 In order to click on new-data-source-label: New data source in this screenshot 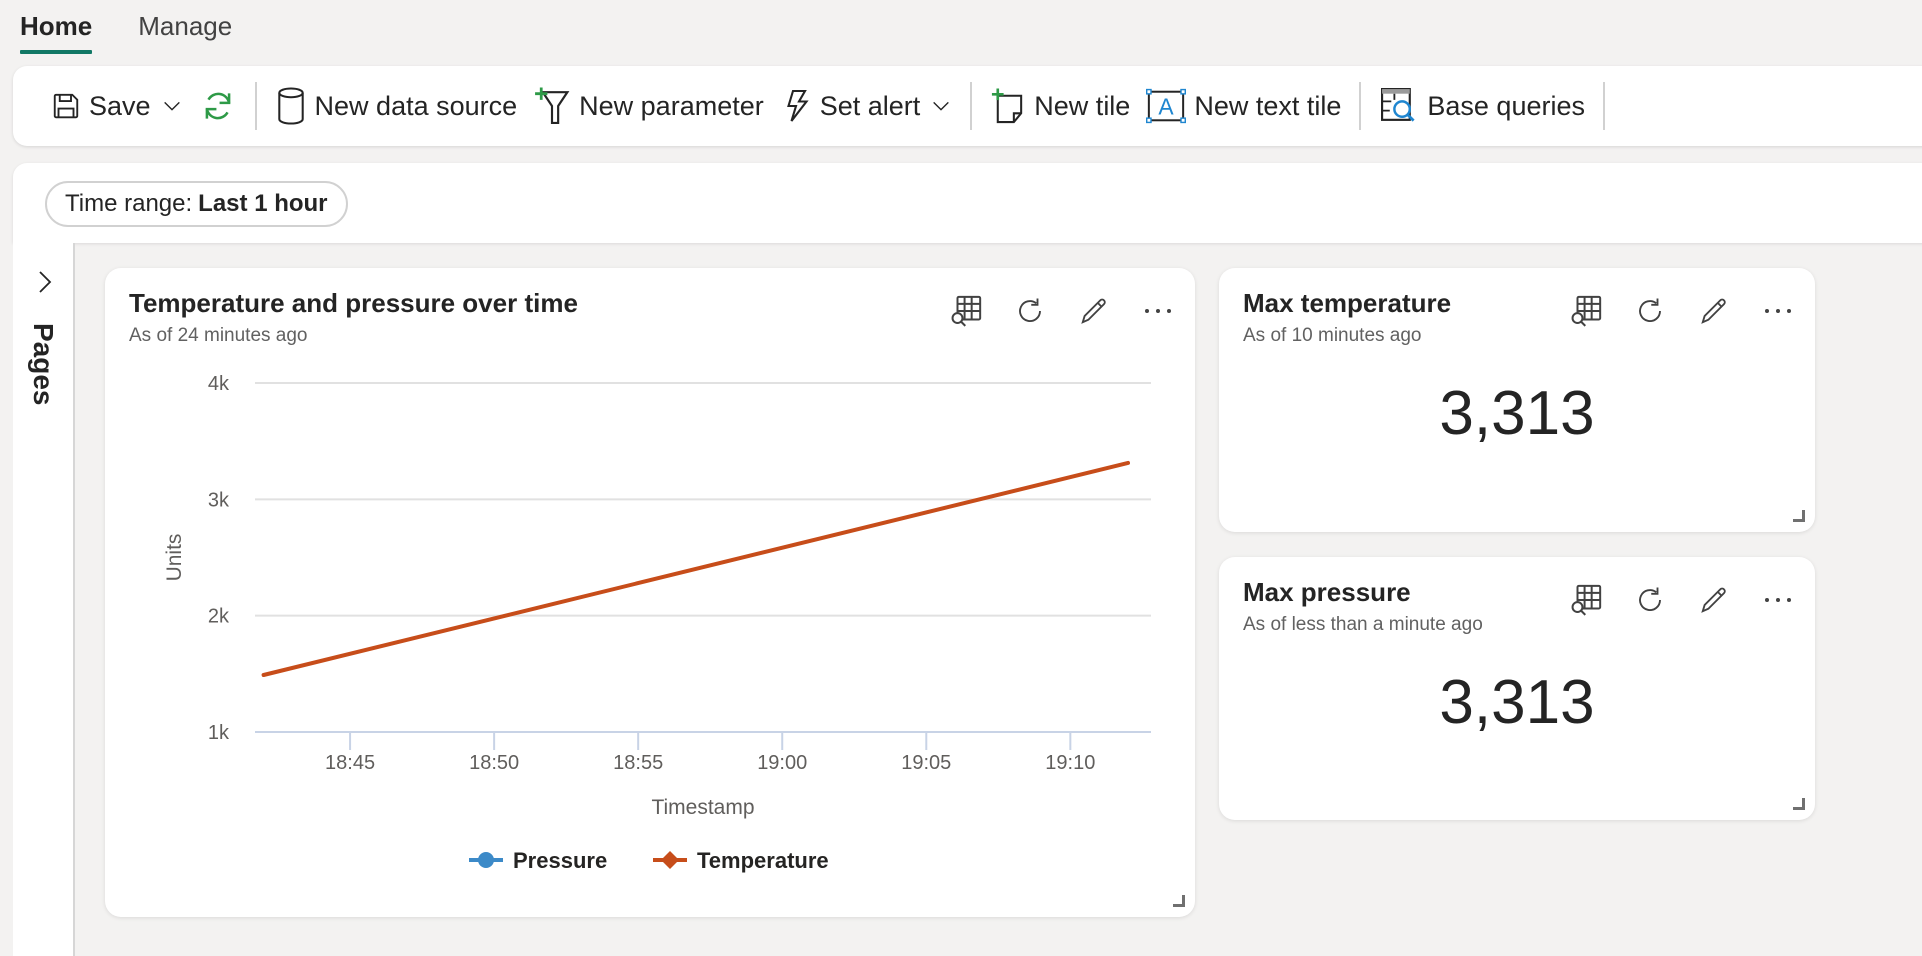, I will do `click(416, 105)`.